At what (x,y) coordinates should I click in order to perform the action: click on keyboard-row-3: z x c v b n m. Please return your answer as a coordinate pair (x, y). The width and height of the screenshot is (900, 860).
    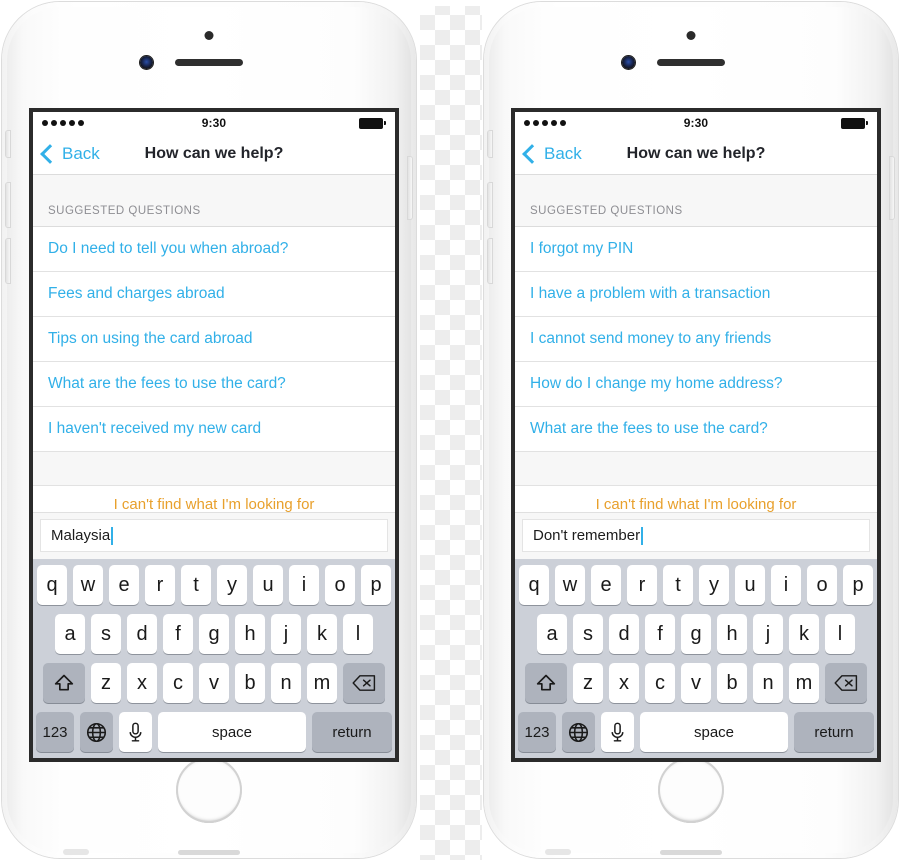
    Looking at the image, I should click on (214, 683).